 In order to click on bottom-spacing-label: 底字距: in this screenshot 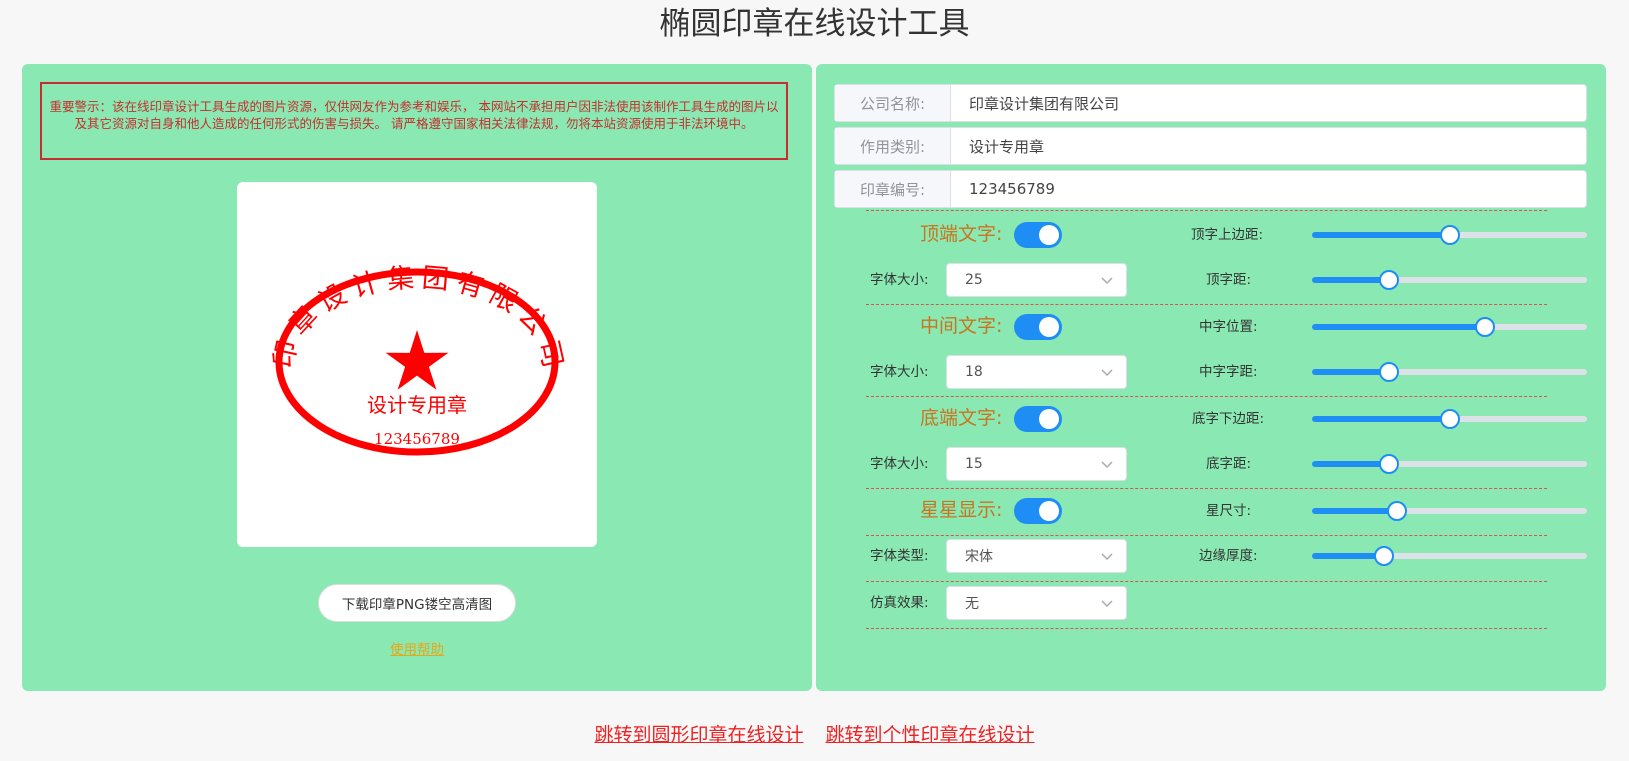, I will do `click(1229, 464)`.